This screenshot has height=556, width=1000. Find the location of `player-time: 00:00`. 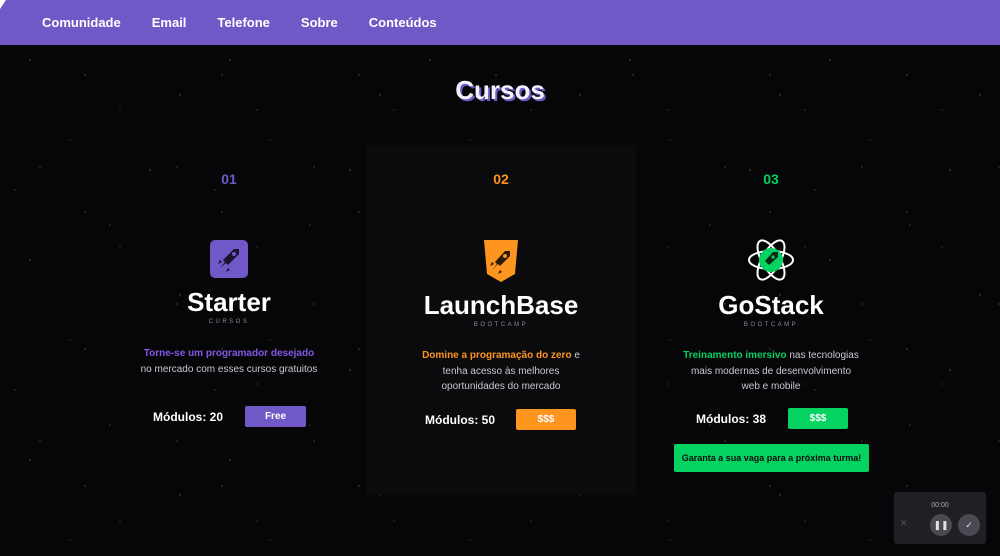

player-time: 00:00 is located at coordinates (940, 505).